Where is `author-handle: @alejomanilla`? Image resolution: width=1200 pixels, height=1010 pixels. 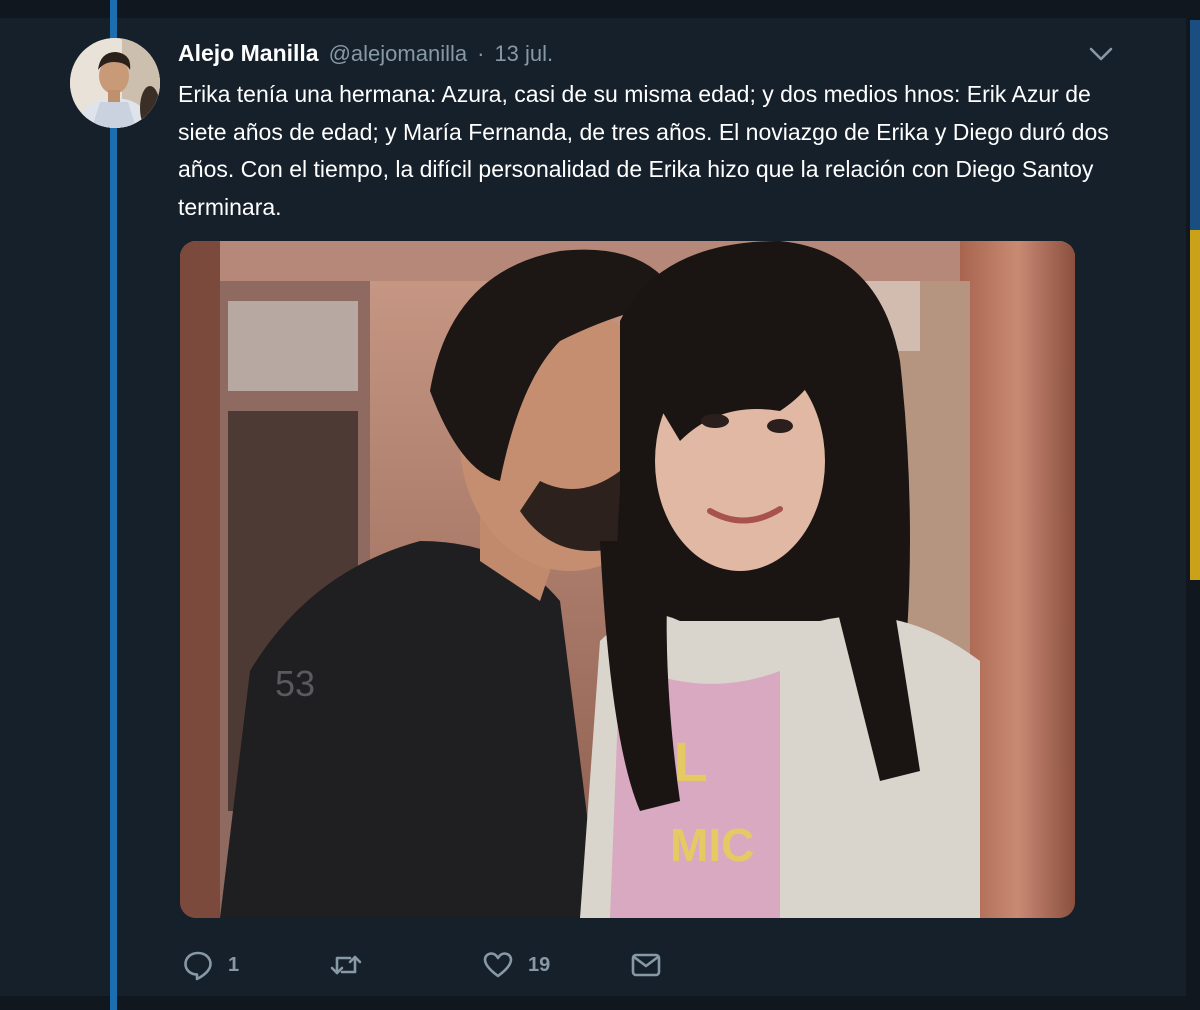 author-handle: @alejomanilla is located at coordinates (398, 54).